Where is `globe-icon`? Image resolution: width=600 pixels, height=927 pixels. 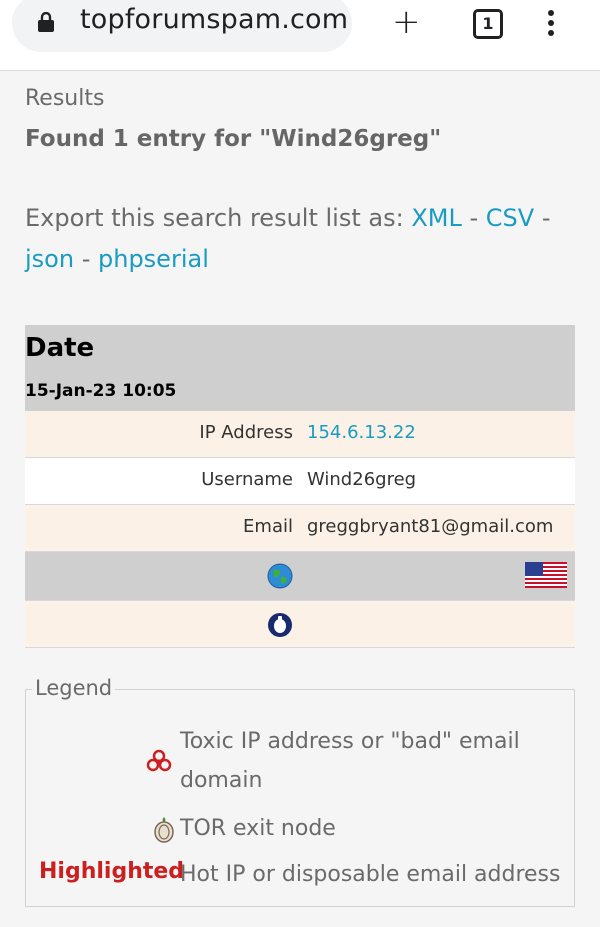
globe-icon is located at coordinates (280, 576).